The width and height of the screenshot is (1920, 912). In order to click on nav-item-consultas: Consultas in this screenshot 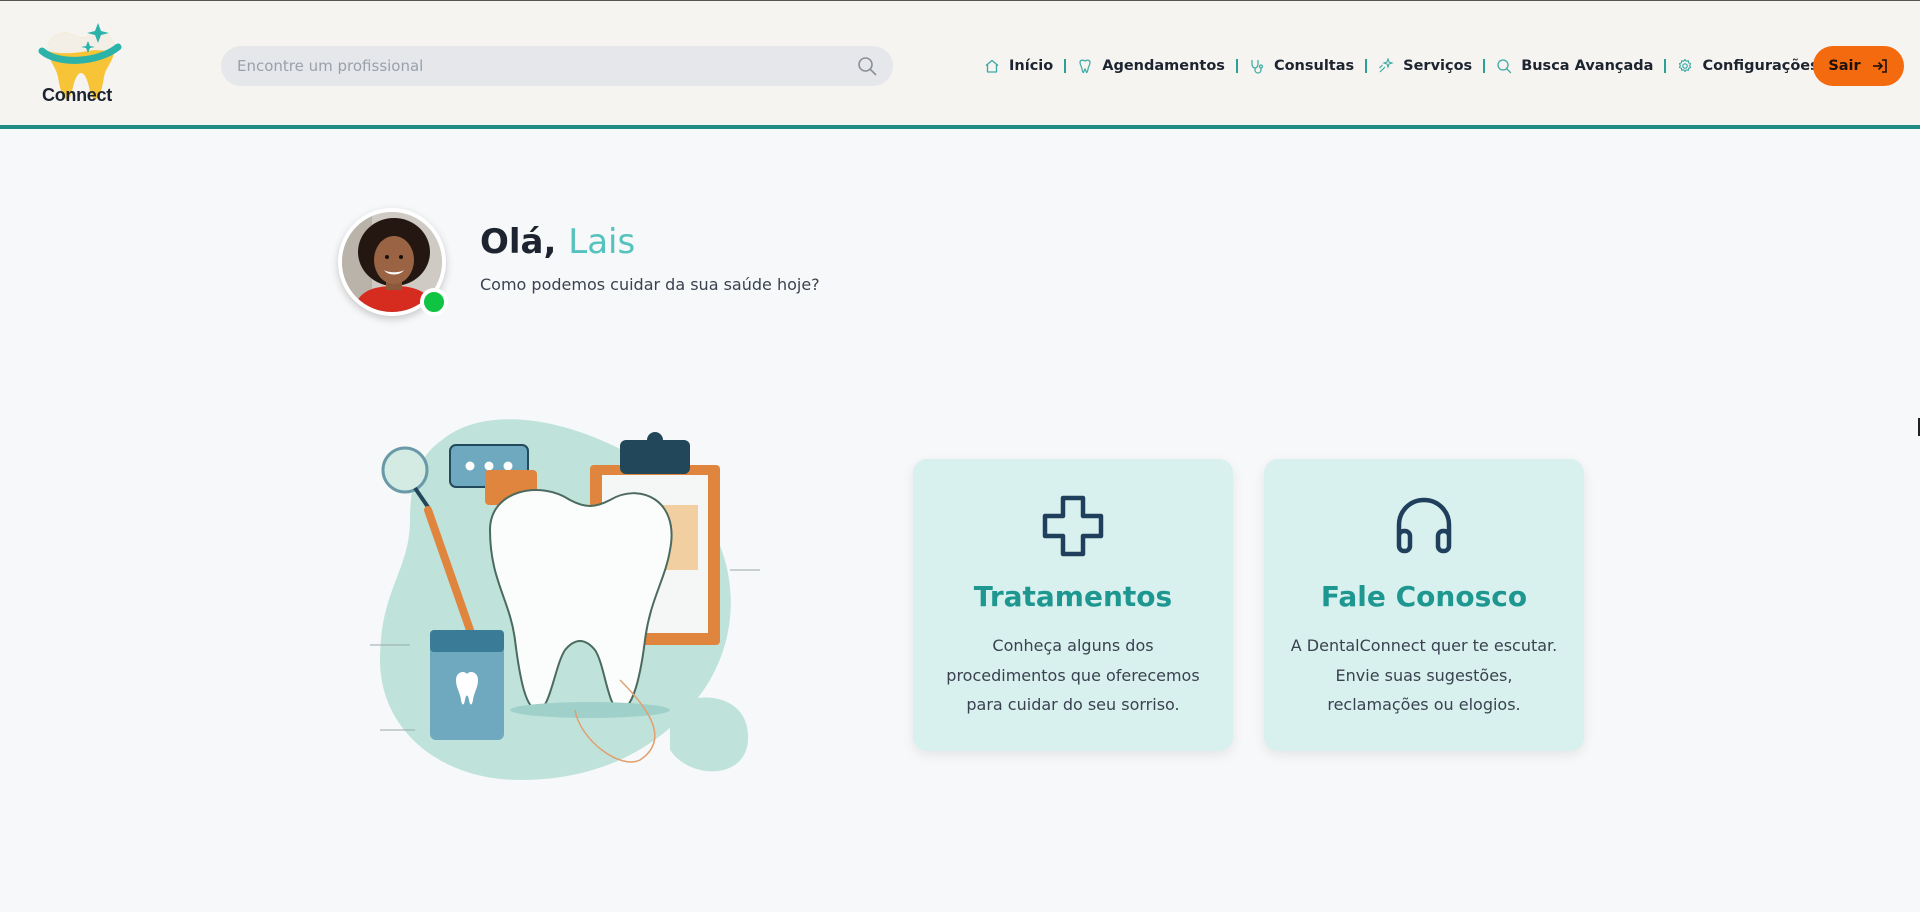, I will do `click(1301, 66)`.